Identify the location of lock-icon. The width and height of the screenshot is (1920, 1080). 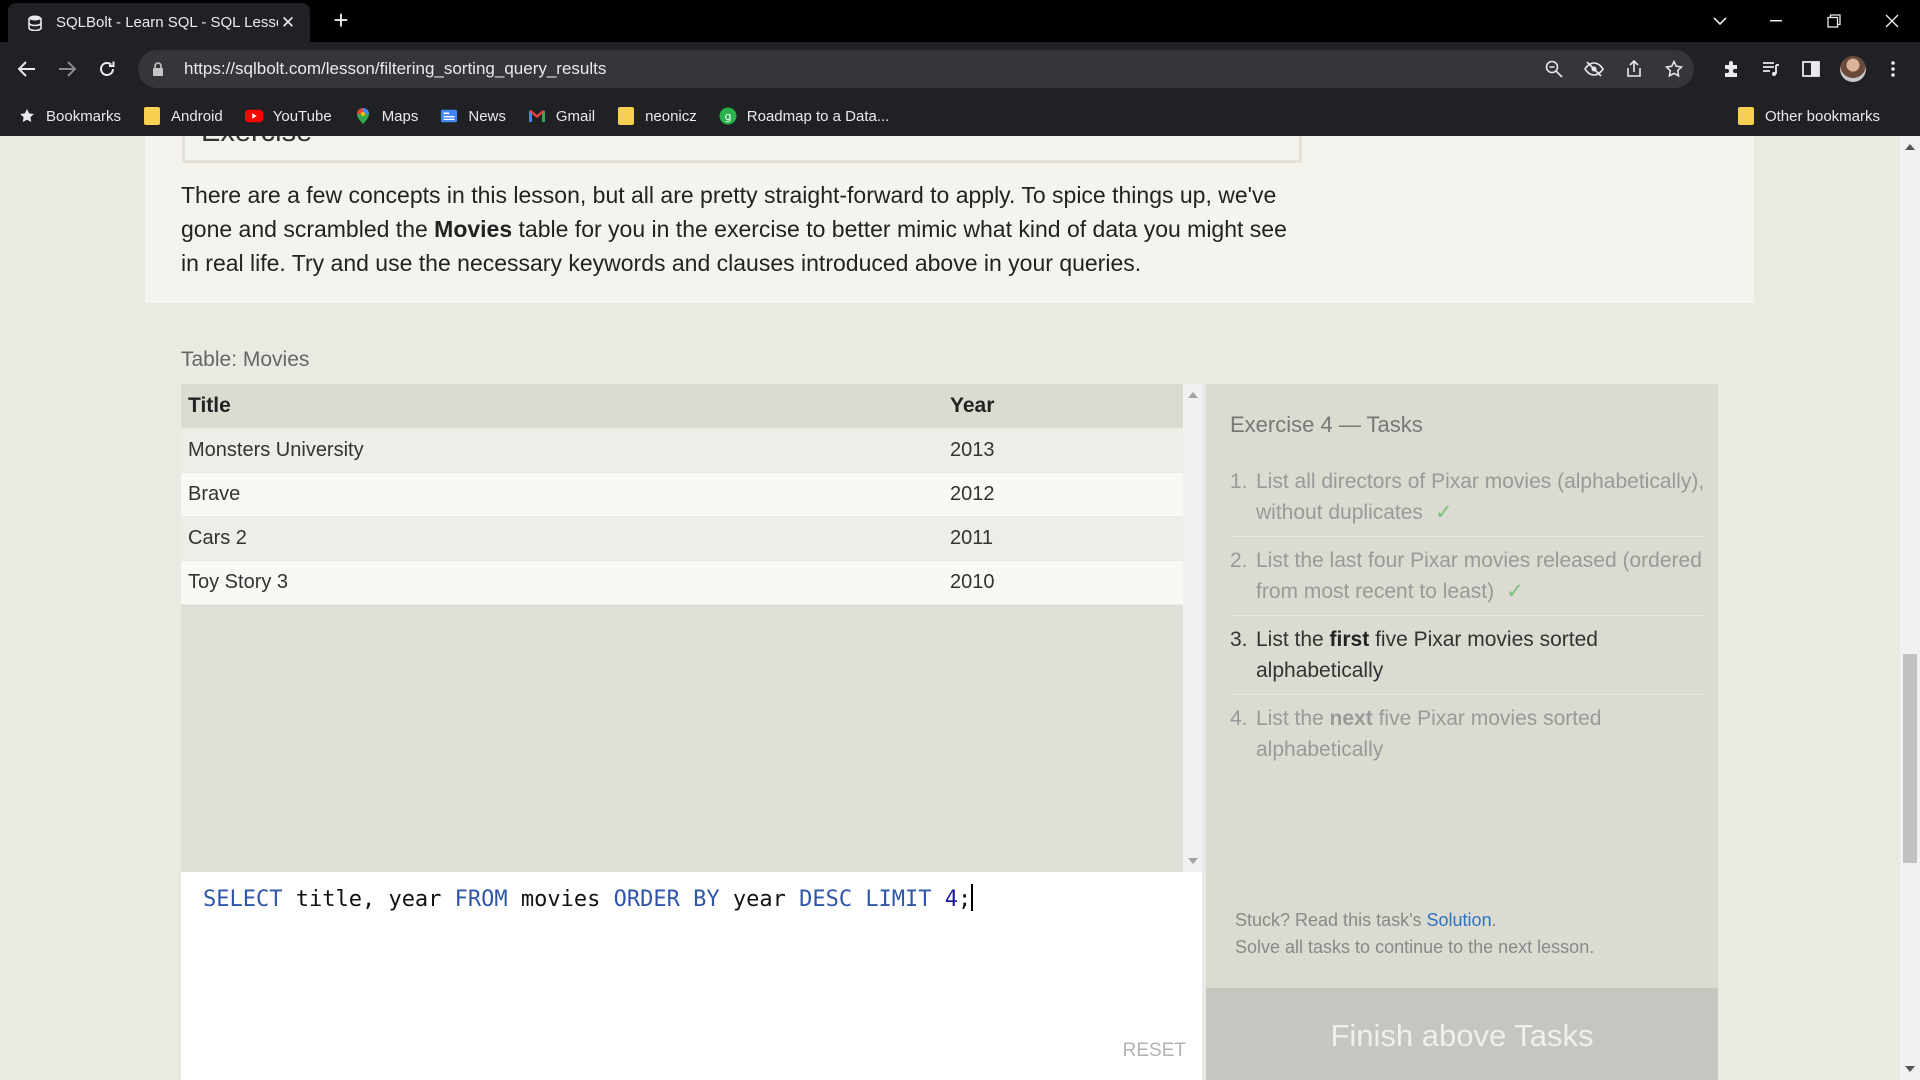
(161, 69).